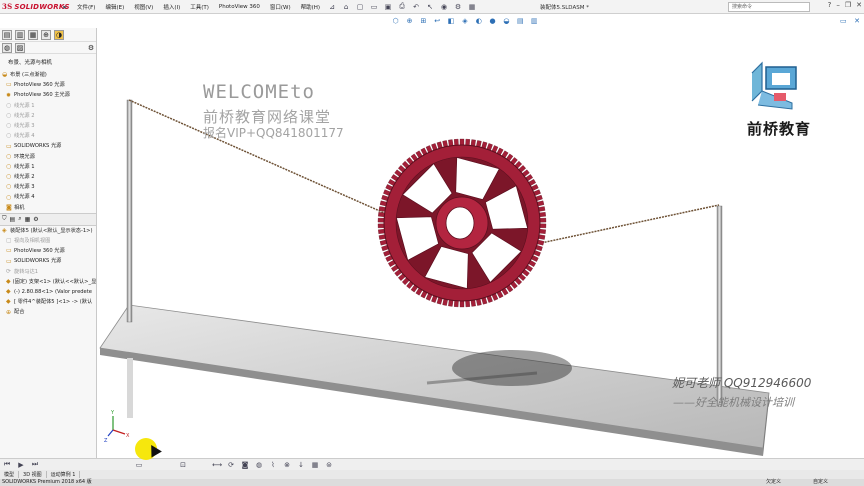  What do you see at coordinates (35, 219) in the screenshot?
I see `settings-icon: ⚙` at bounding box center [35, 219].